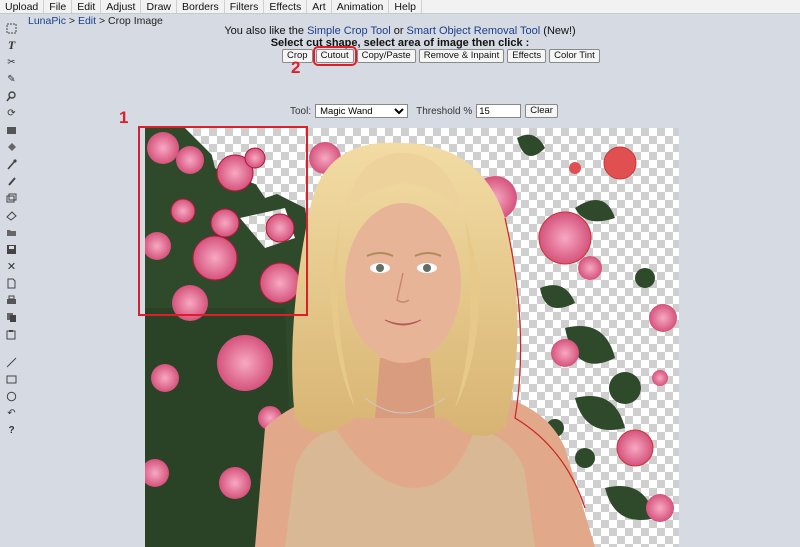 This screenshot has height=547, width=800. What do you see at coordinates (349, 31) in the screenshot?
I see `simple-crop-tool-link: Simple Crop Tool` at bounding box center [349, 31].